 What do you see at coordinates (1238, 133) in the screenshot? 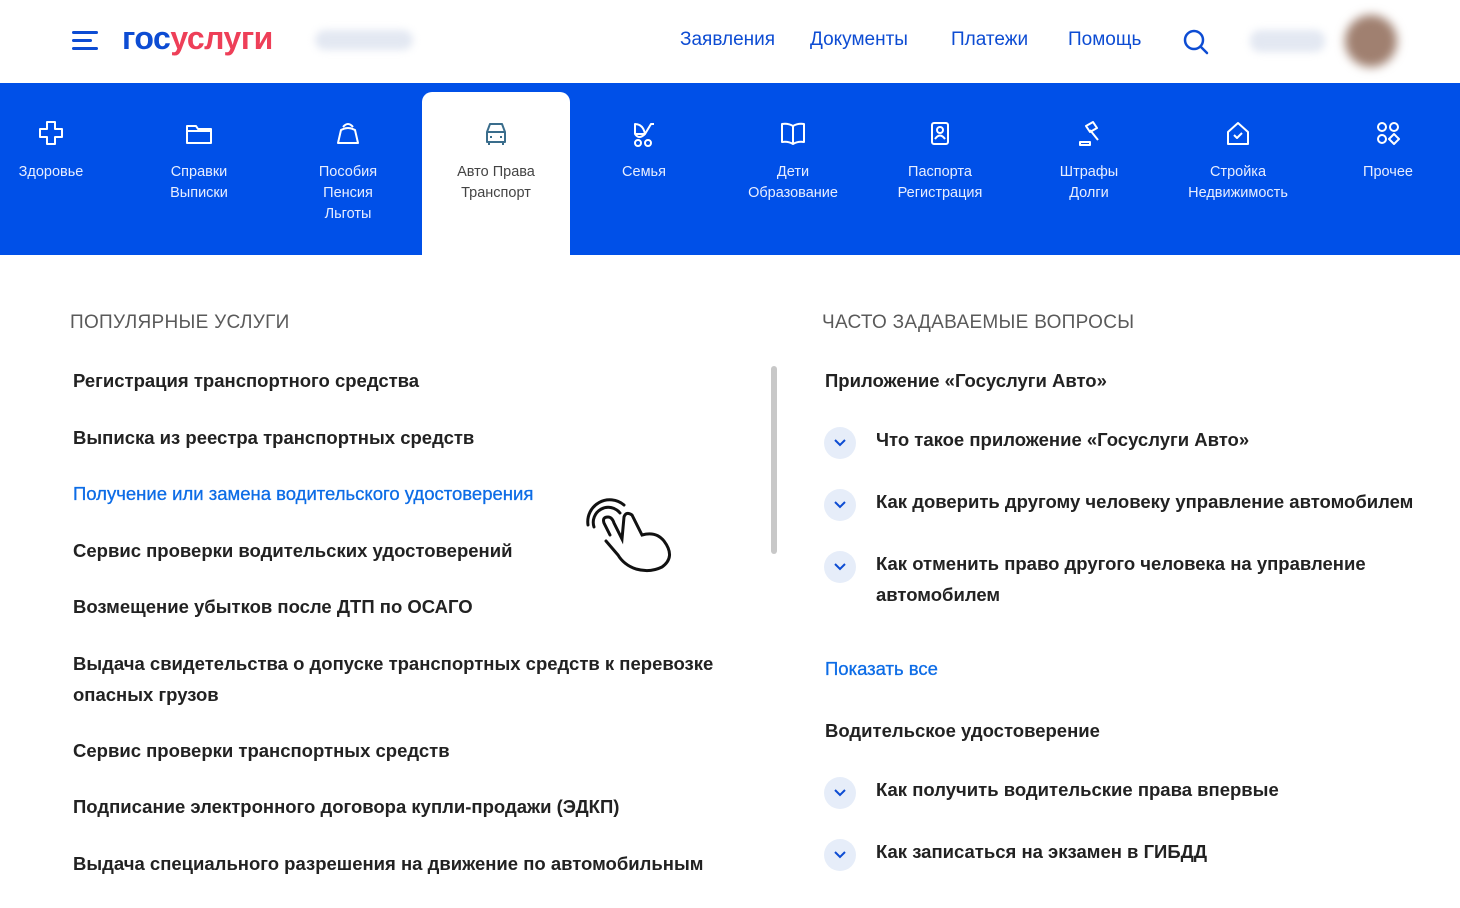
I see `house-icon` at bounding box center [1238, 133].